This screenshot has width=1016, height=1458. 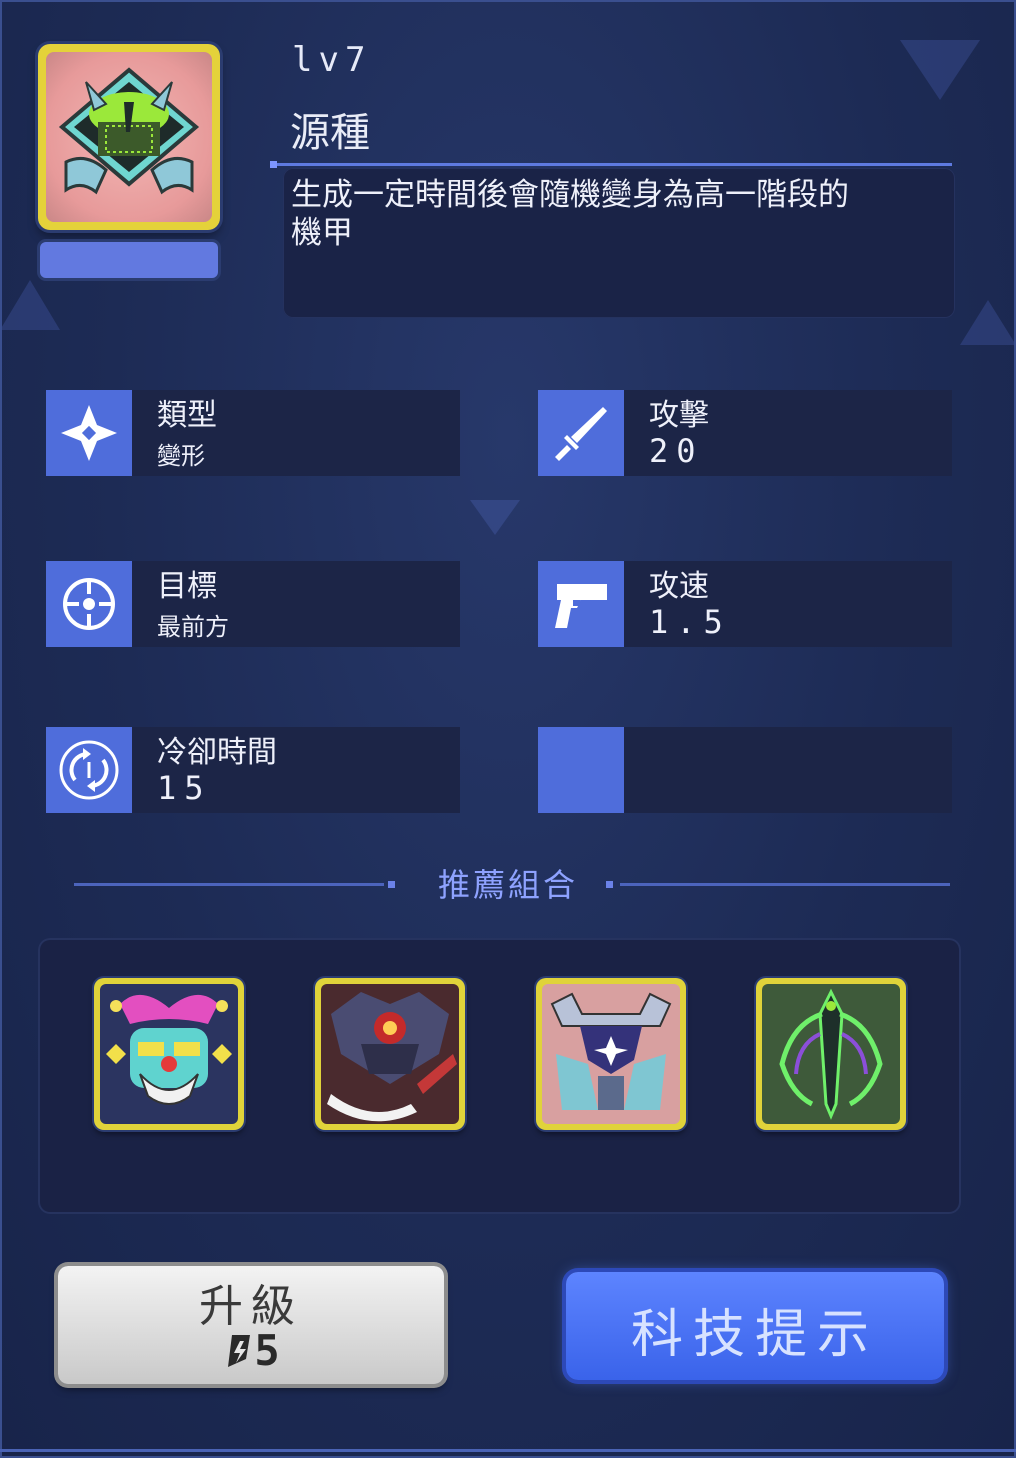 I want to click on description-box: 生成一定時間後會隨機變身為高一階段的機甲, so click(x=619, y=243).